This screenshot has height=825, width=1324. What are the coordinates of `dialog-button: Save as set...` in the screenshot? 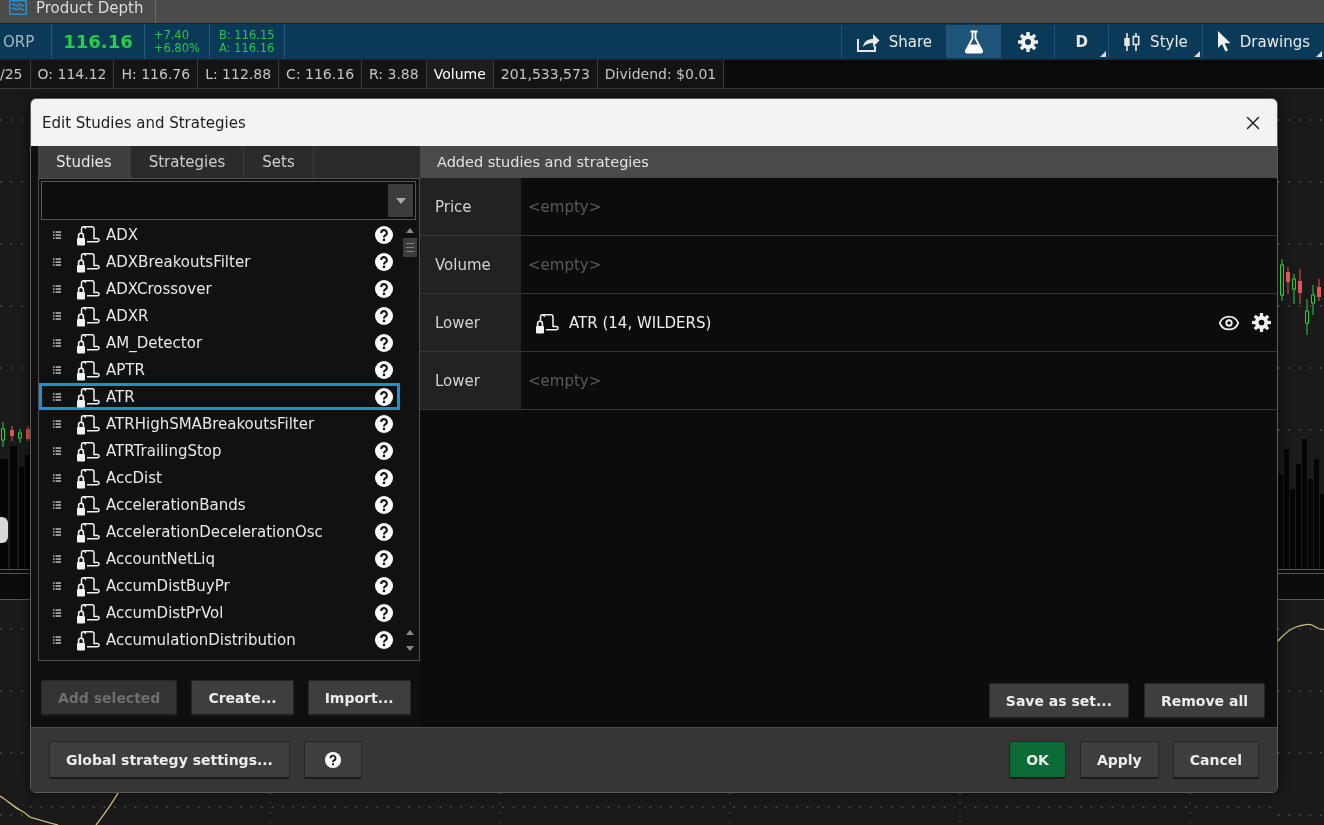 It's located at (1058, 701).